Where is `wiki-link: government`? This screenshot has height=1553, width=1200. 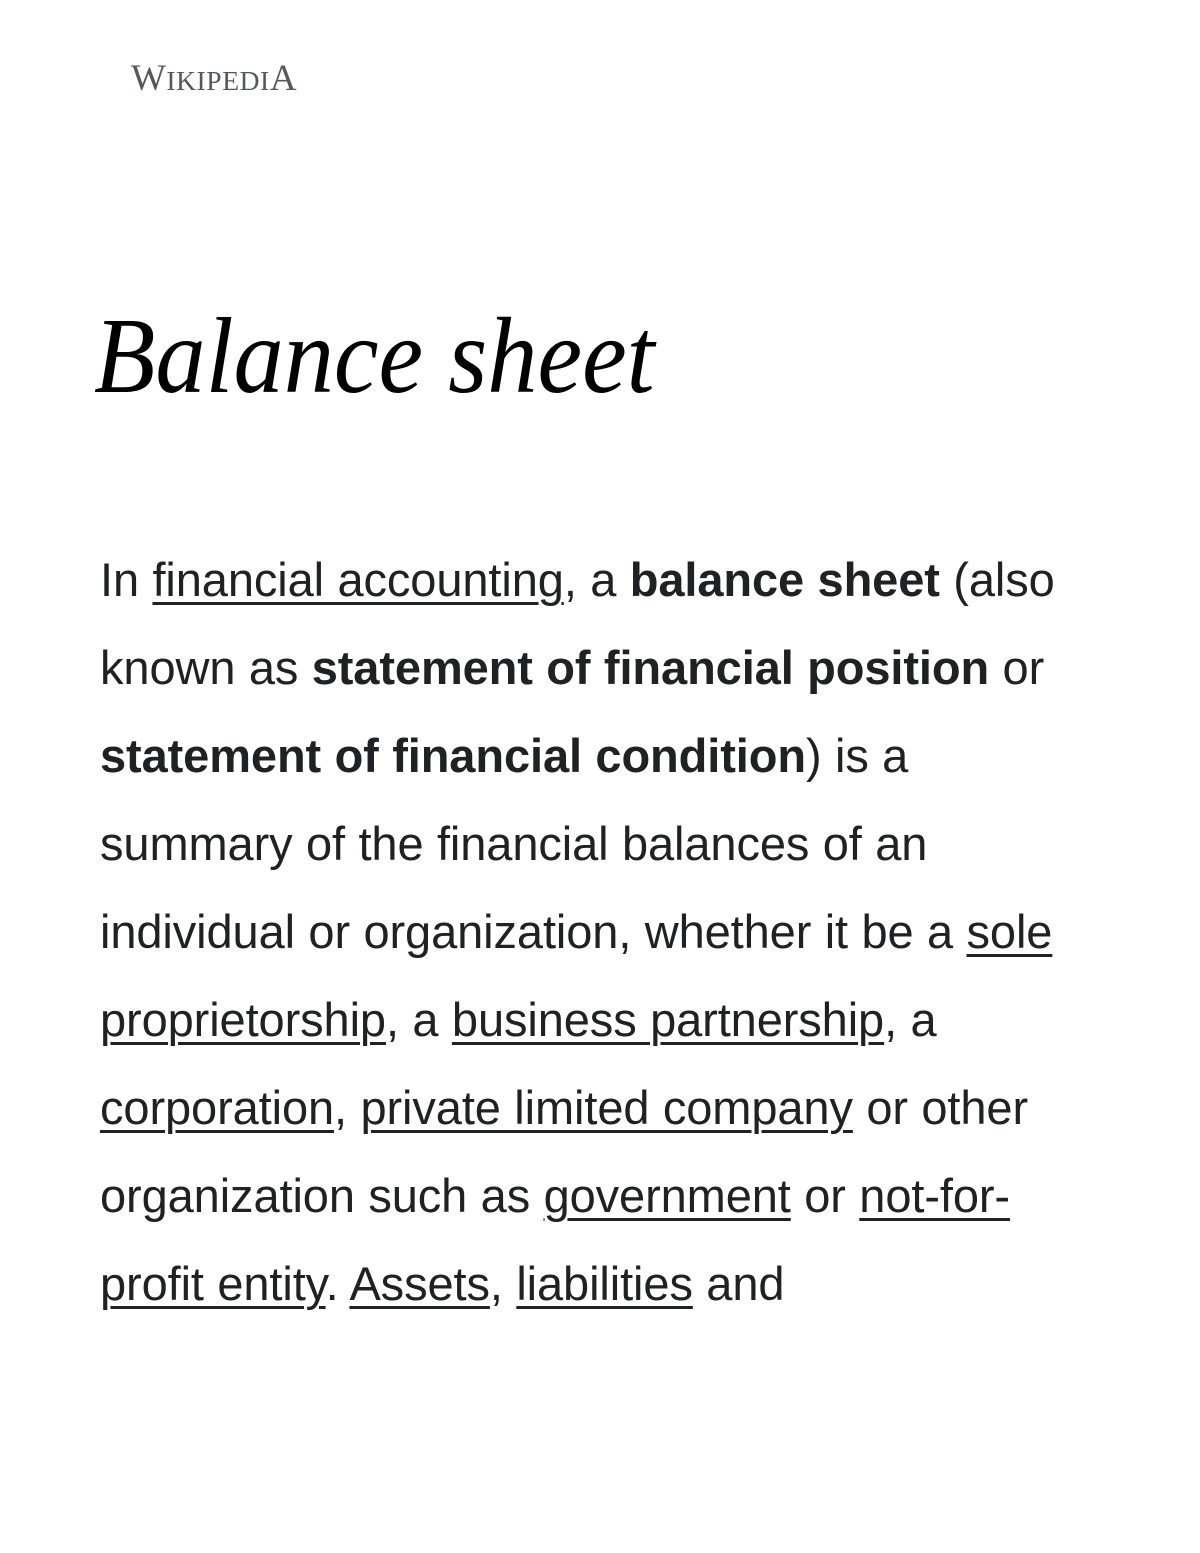
wiki-link: government is located at coordinates (667, 1195).